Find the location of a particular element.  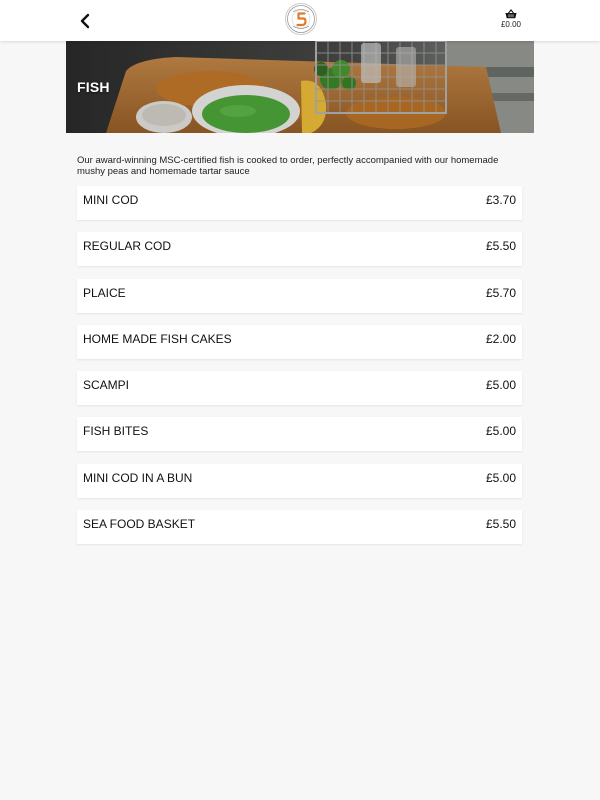

back-button is located at coordinates (85, 21).